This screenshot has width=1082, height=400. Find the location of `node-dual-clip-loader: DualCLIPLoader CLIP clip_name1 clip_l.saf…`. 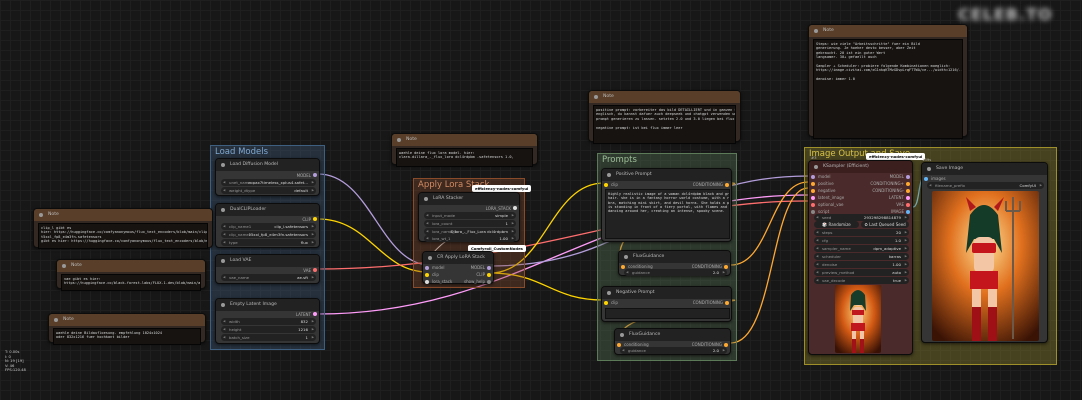

node-dual-clip-loader: DualCLIPLoader CLIP clip_name1 clip_l.saf… is located at coordinates (267, 225).